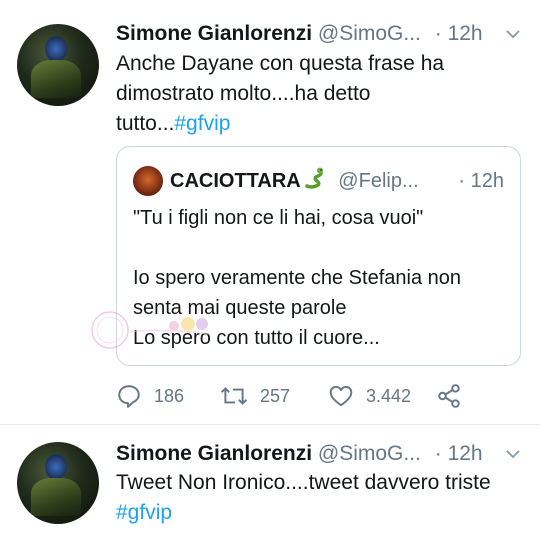 The image size is (540, 539). What do you see at coordinates (280, 63) in the screenshot?
I see `tweet-text-line: Anche Dayane con questa frase ha` at bounding box center [280, 63].